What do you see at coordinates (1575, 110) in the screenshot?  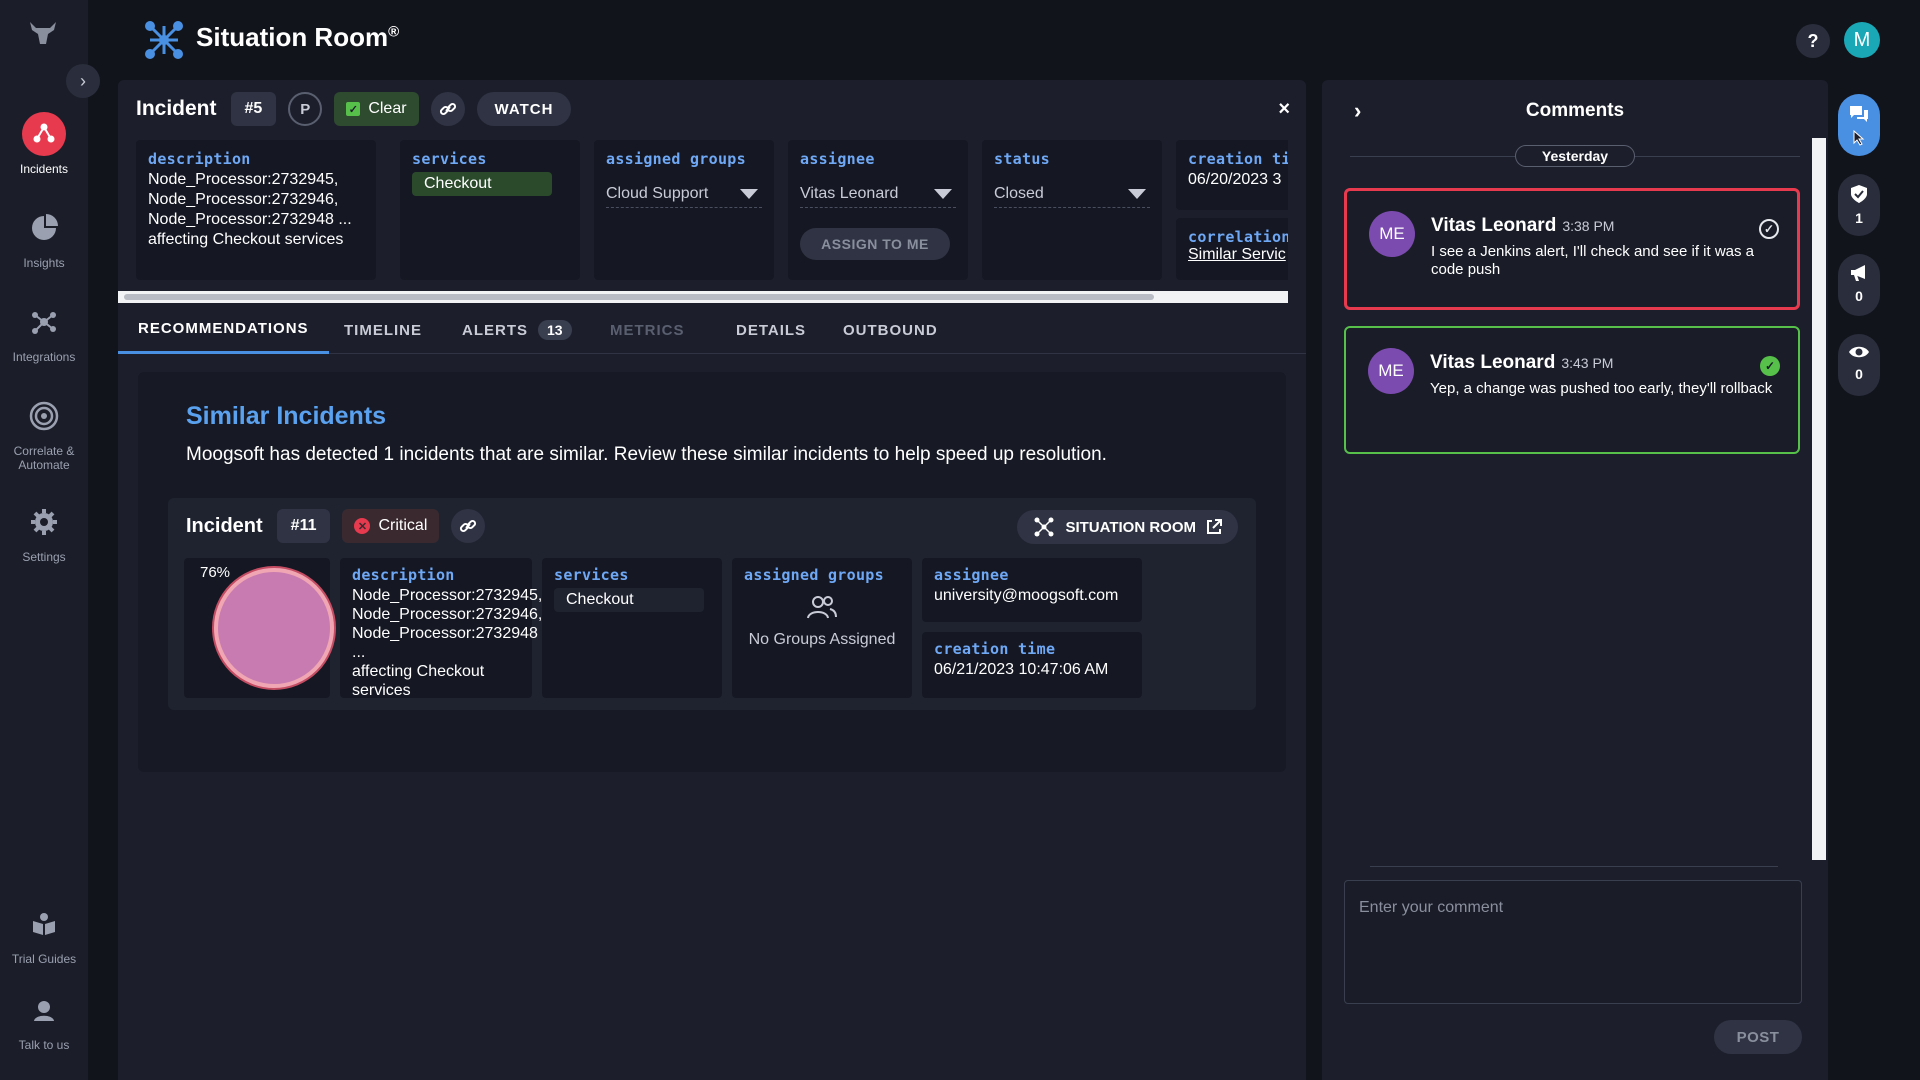 I see `comments-title: Comments` at bounding box center [1575, 110].